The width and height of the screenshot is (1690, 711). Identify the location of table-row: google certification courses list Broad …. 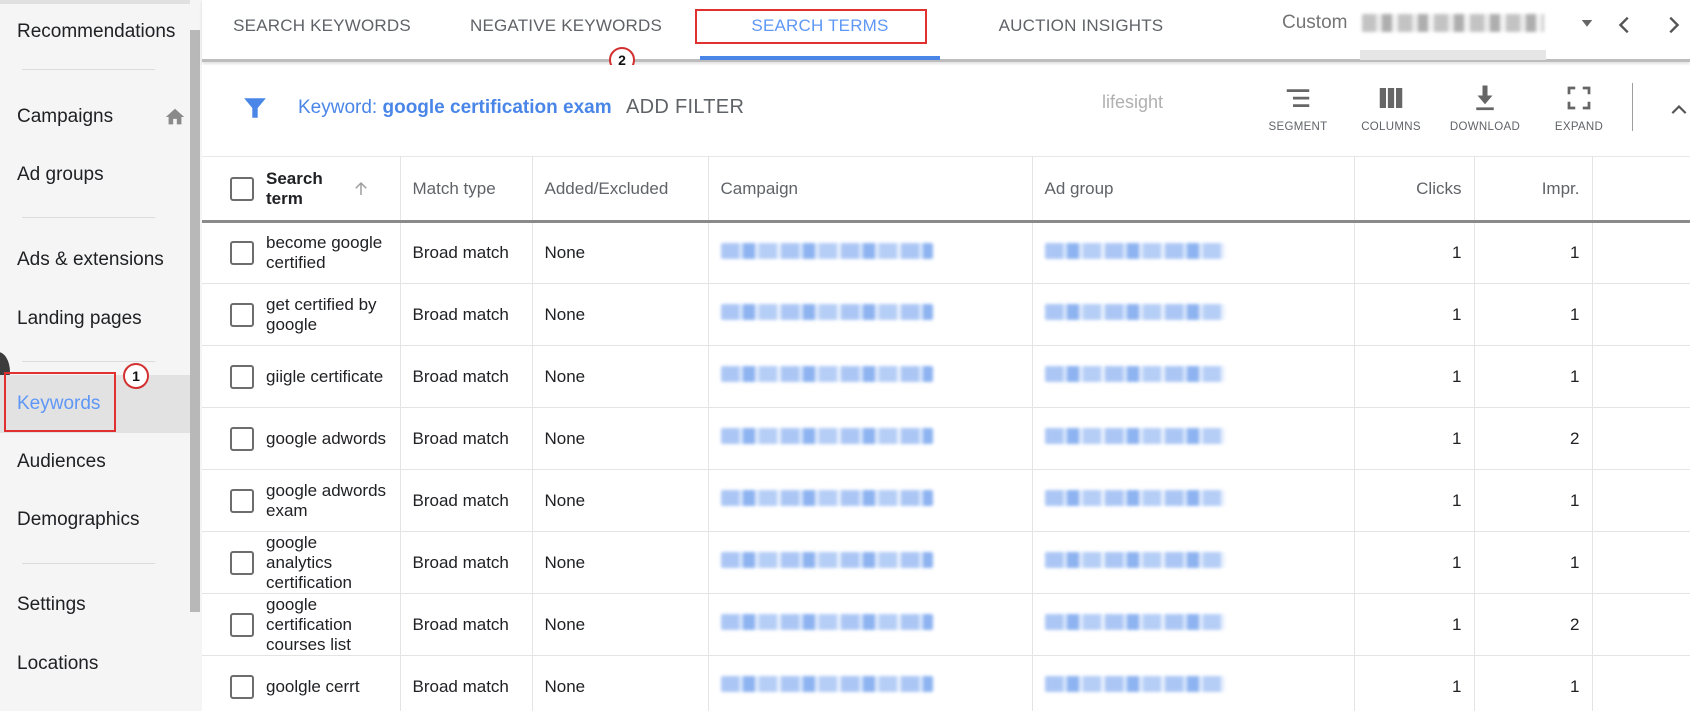
(946, 624).